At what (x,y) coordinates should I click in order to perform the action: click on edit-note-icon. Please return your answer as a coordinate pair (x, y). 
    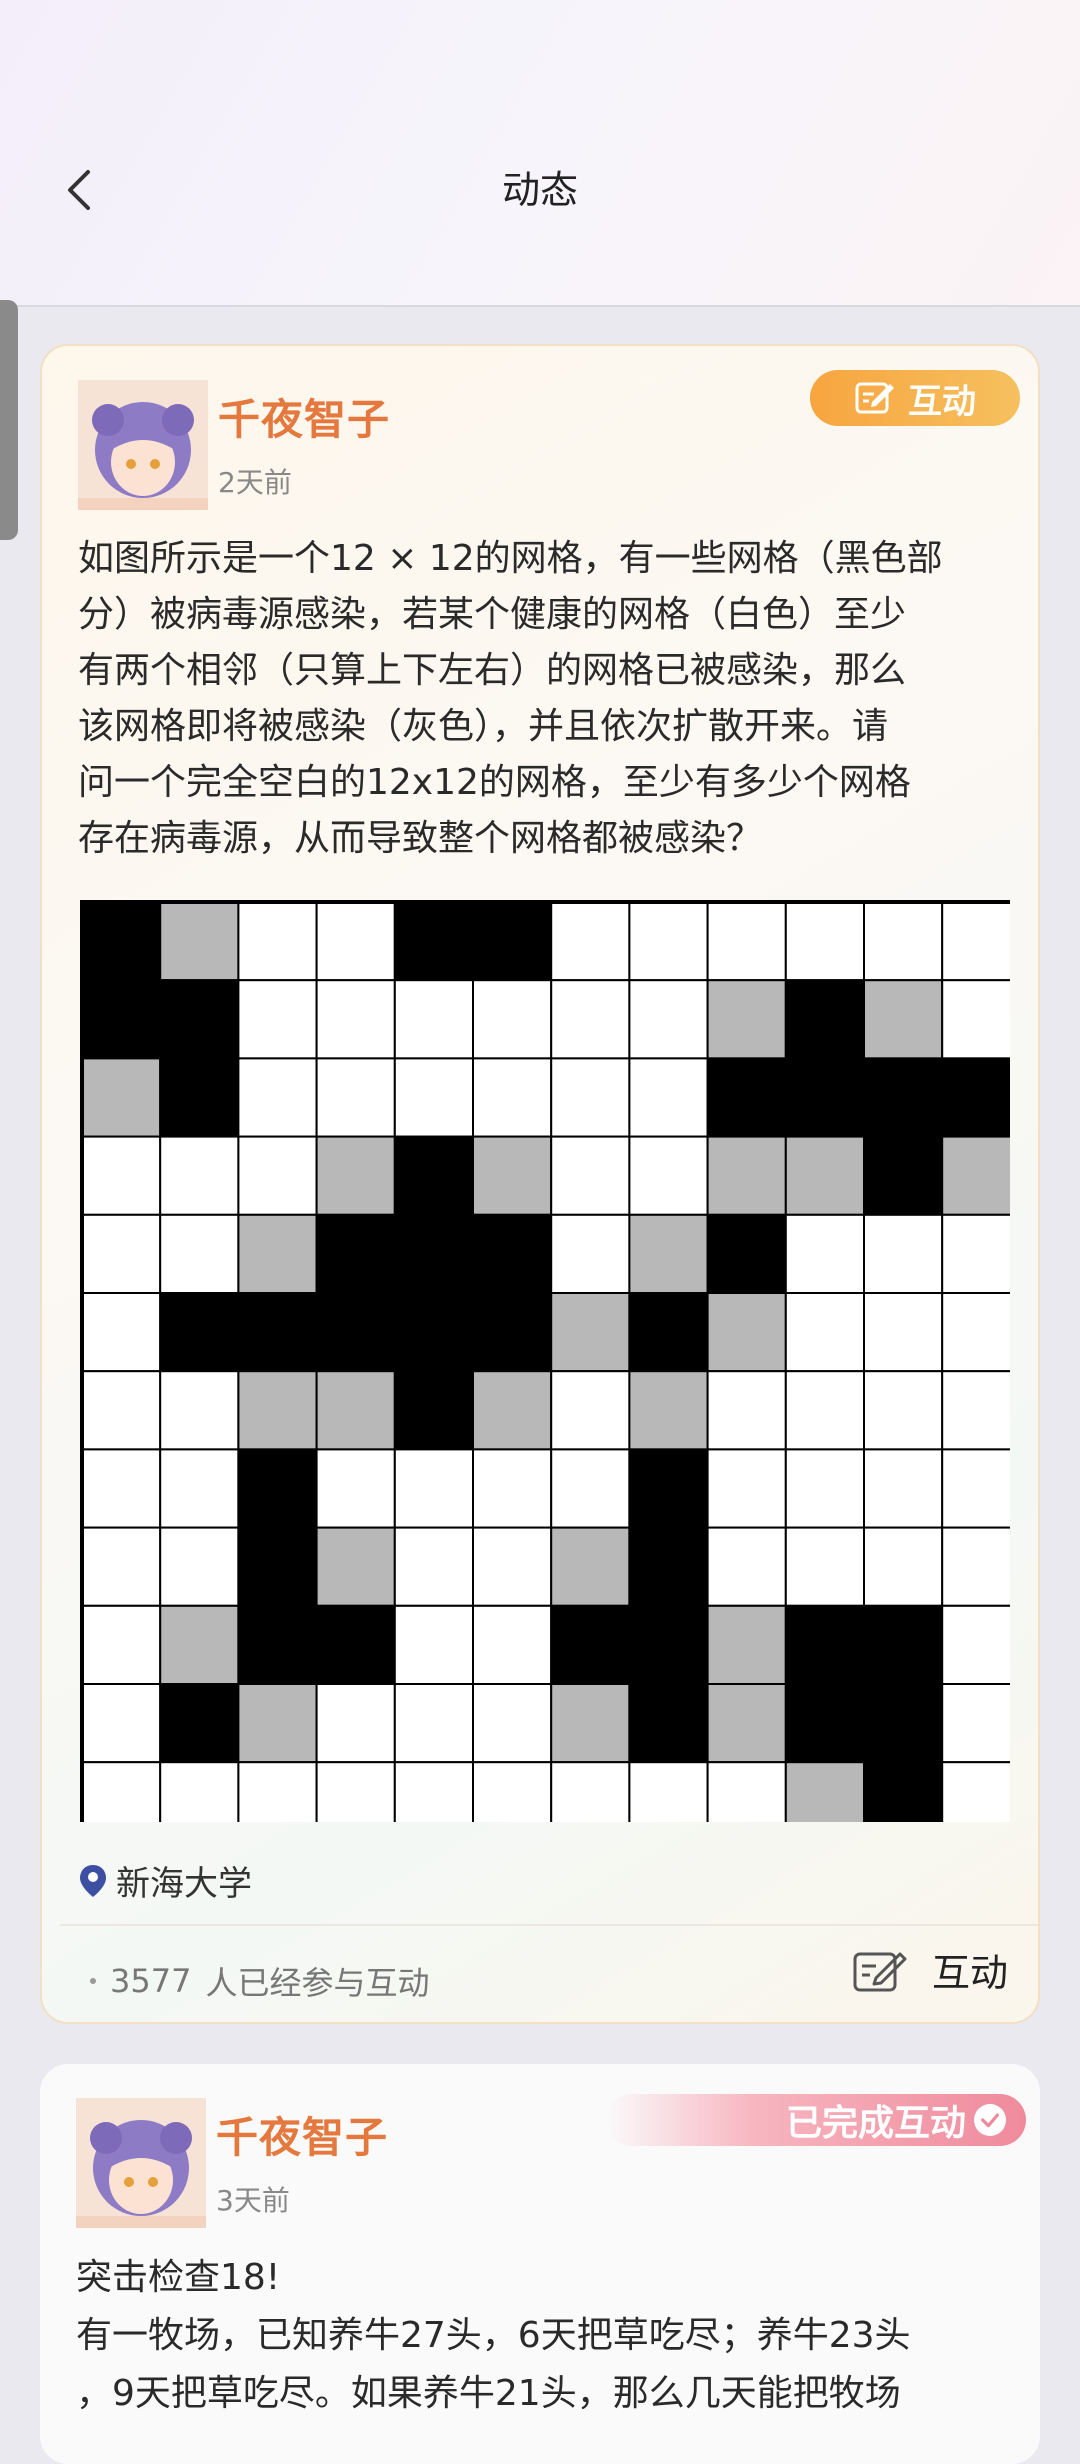
    Looking at the image, I should click on (880, 1971).